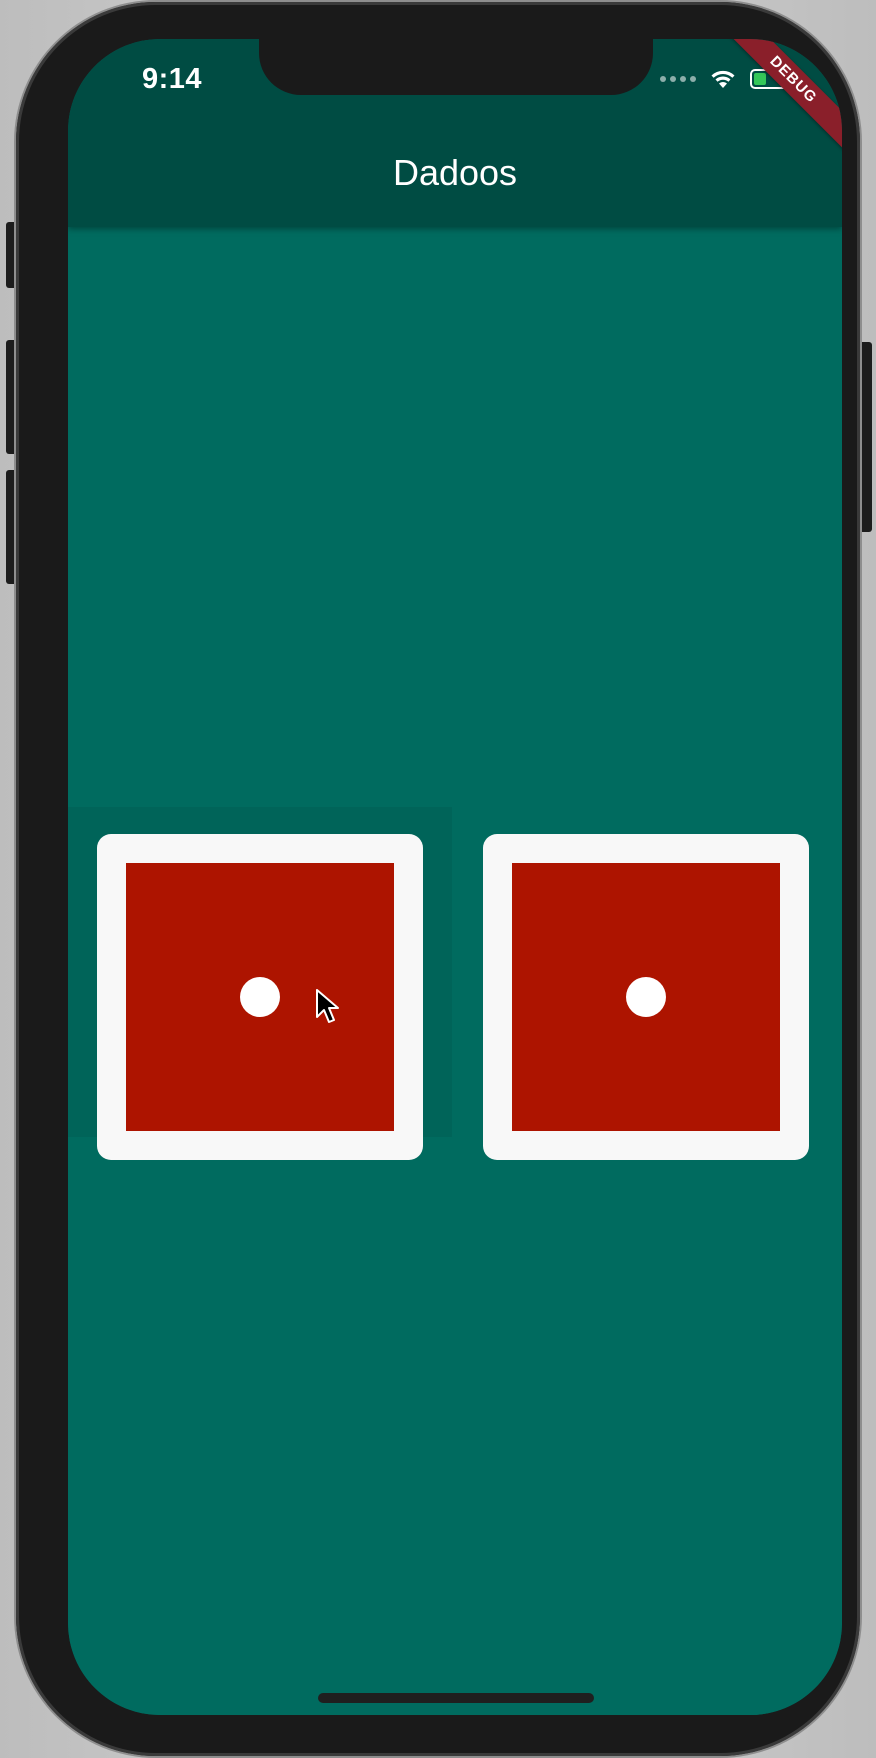  What do you see at coordinates (172, 79) in the screenshot?
I see `status-time: 9:14` at bounding box center [172, 79].